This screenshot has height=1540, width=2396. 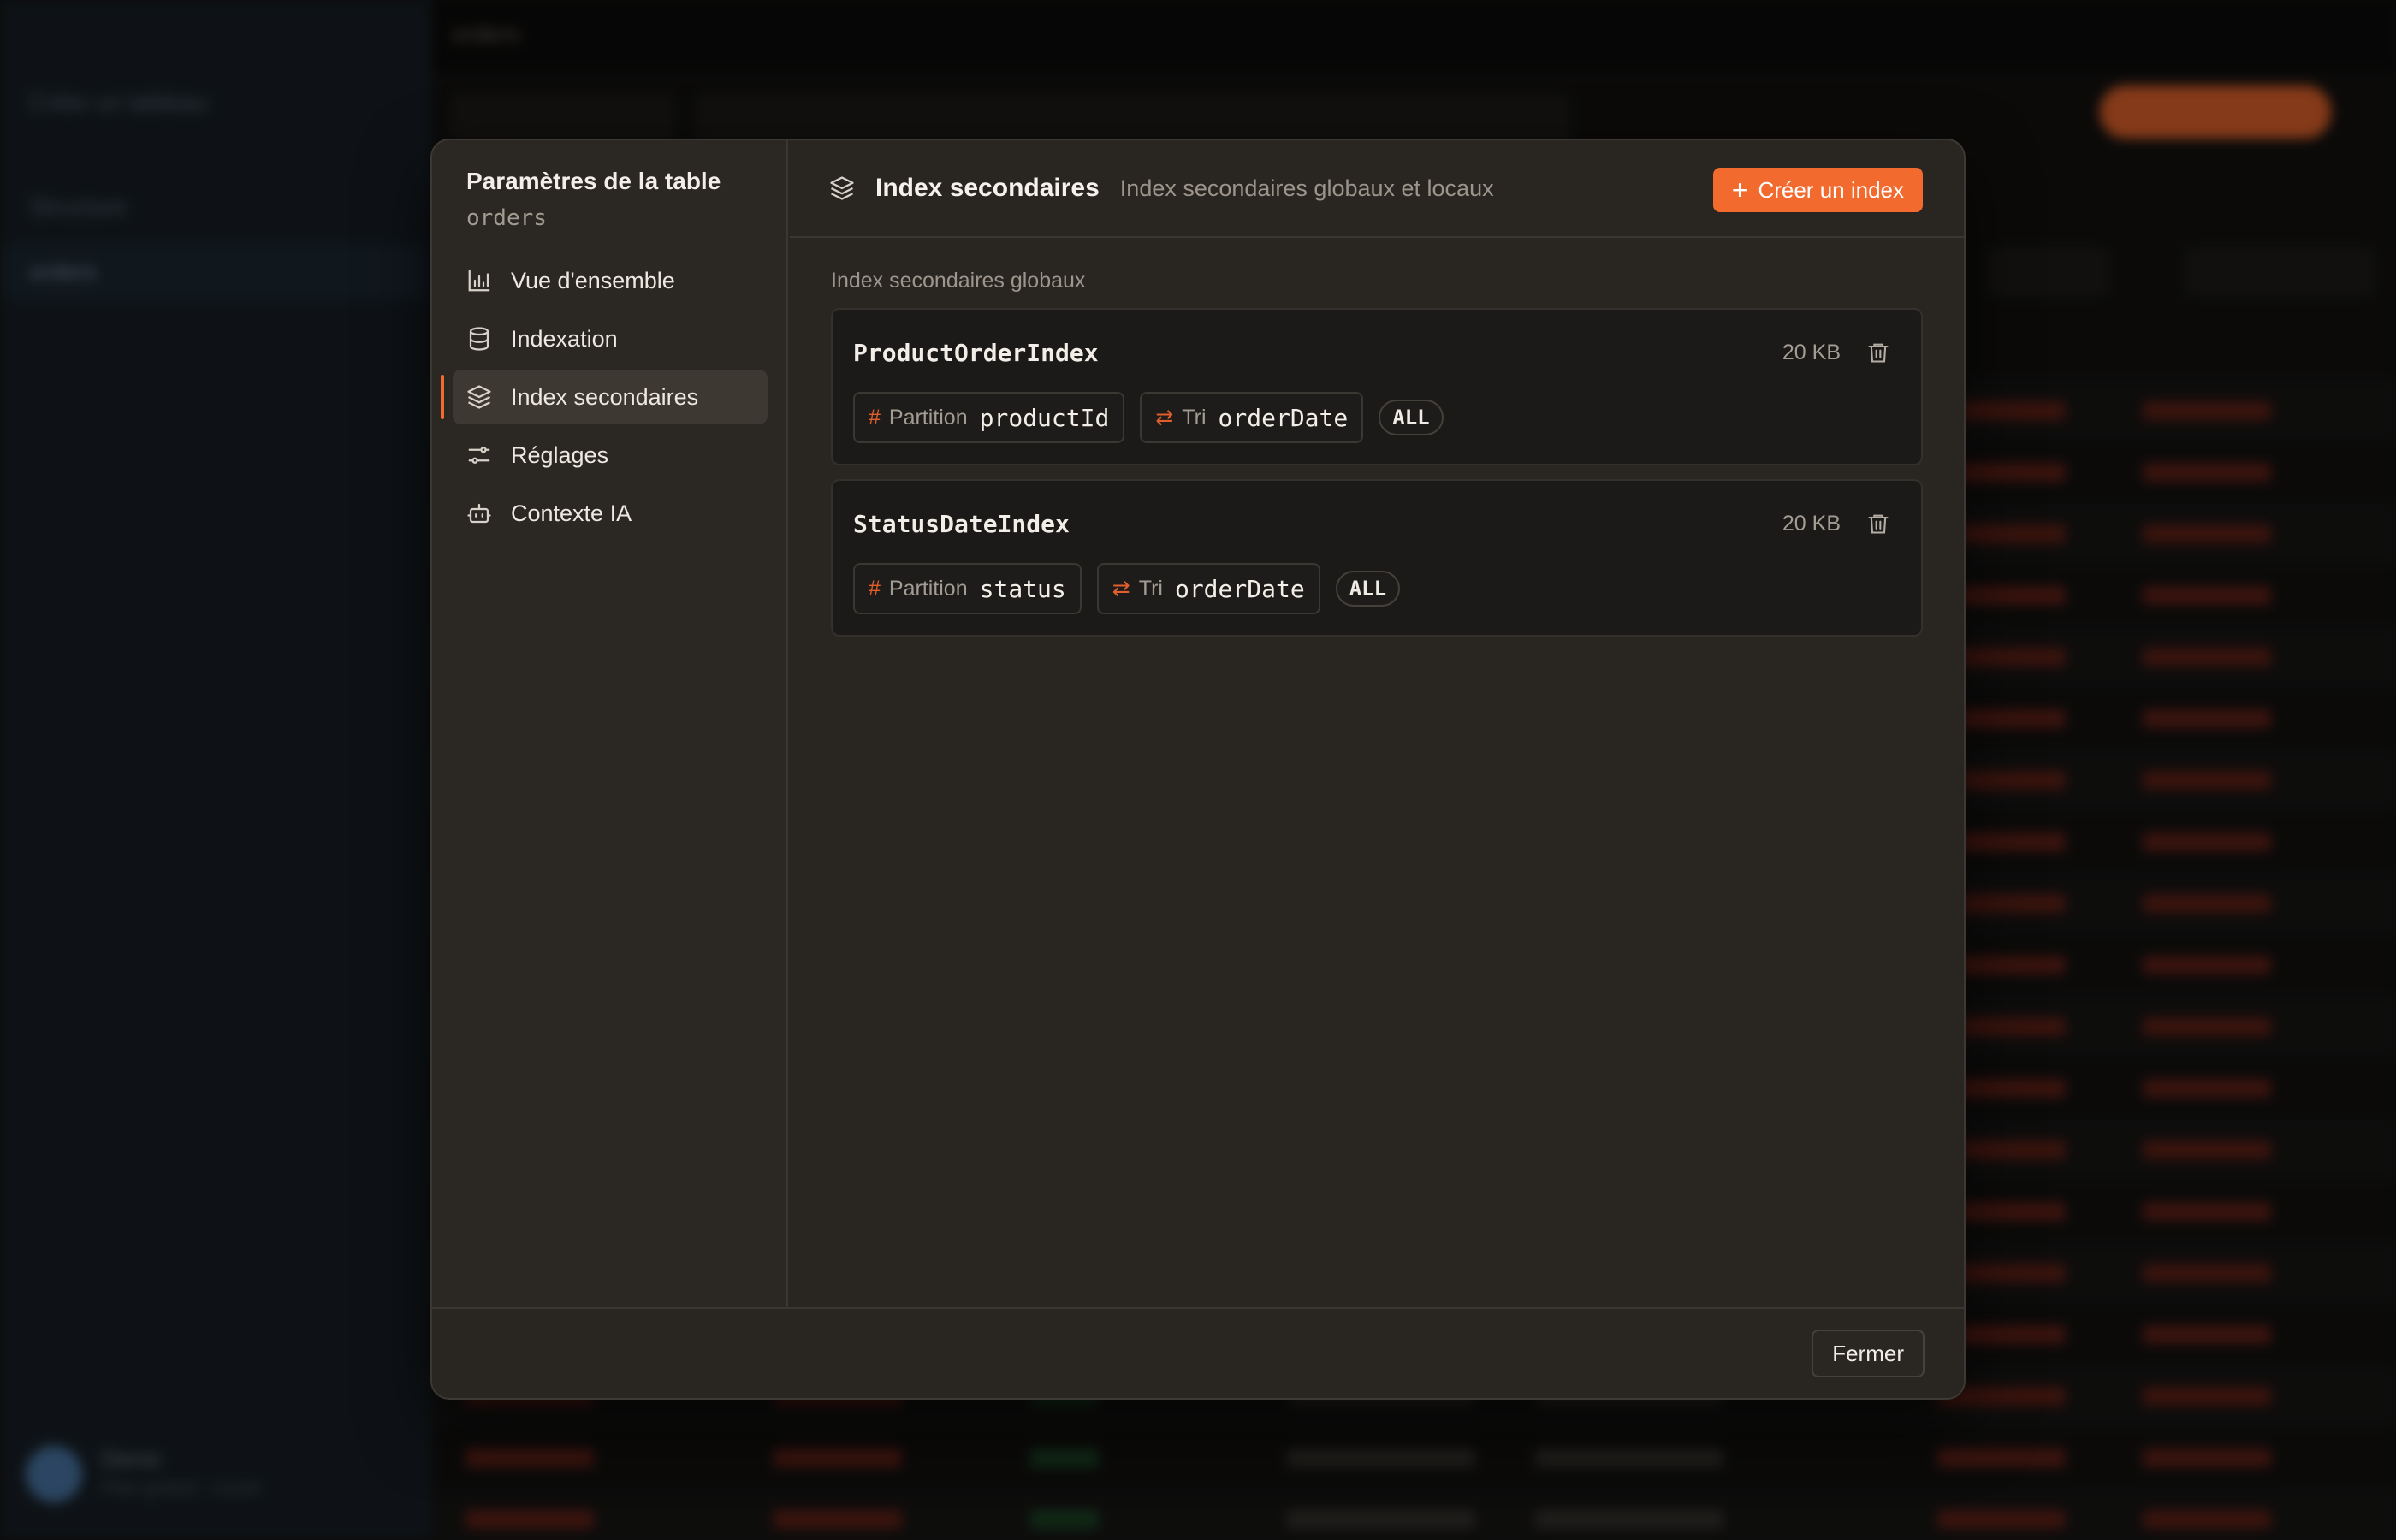 What do you see at coordinates (593, 181) in the screenshot?
I see `modal-sidebar-title: Paramètres de la table` at bounding box center [593, 181].